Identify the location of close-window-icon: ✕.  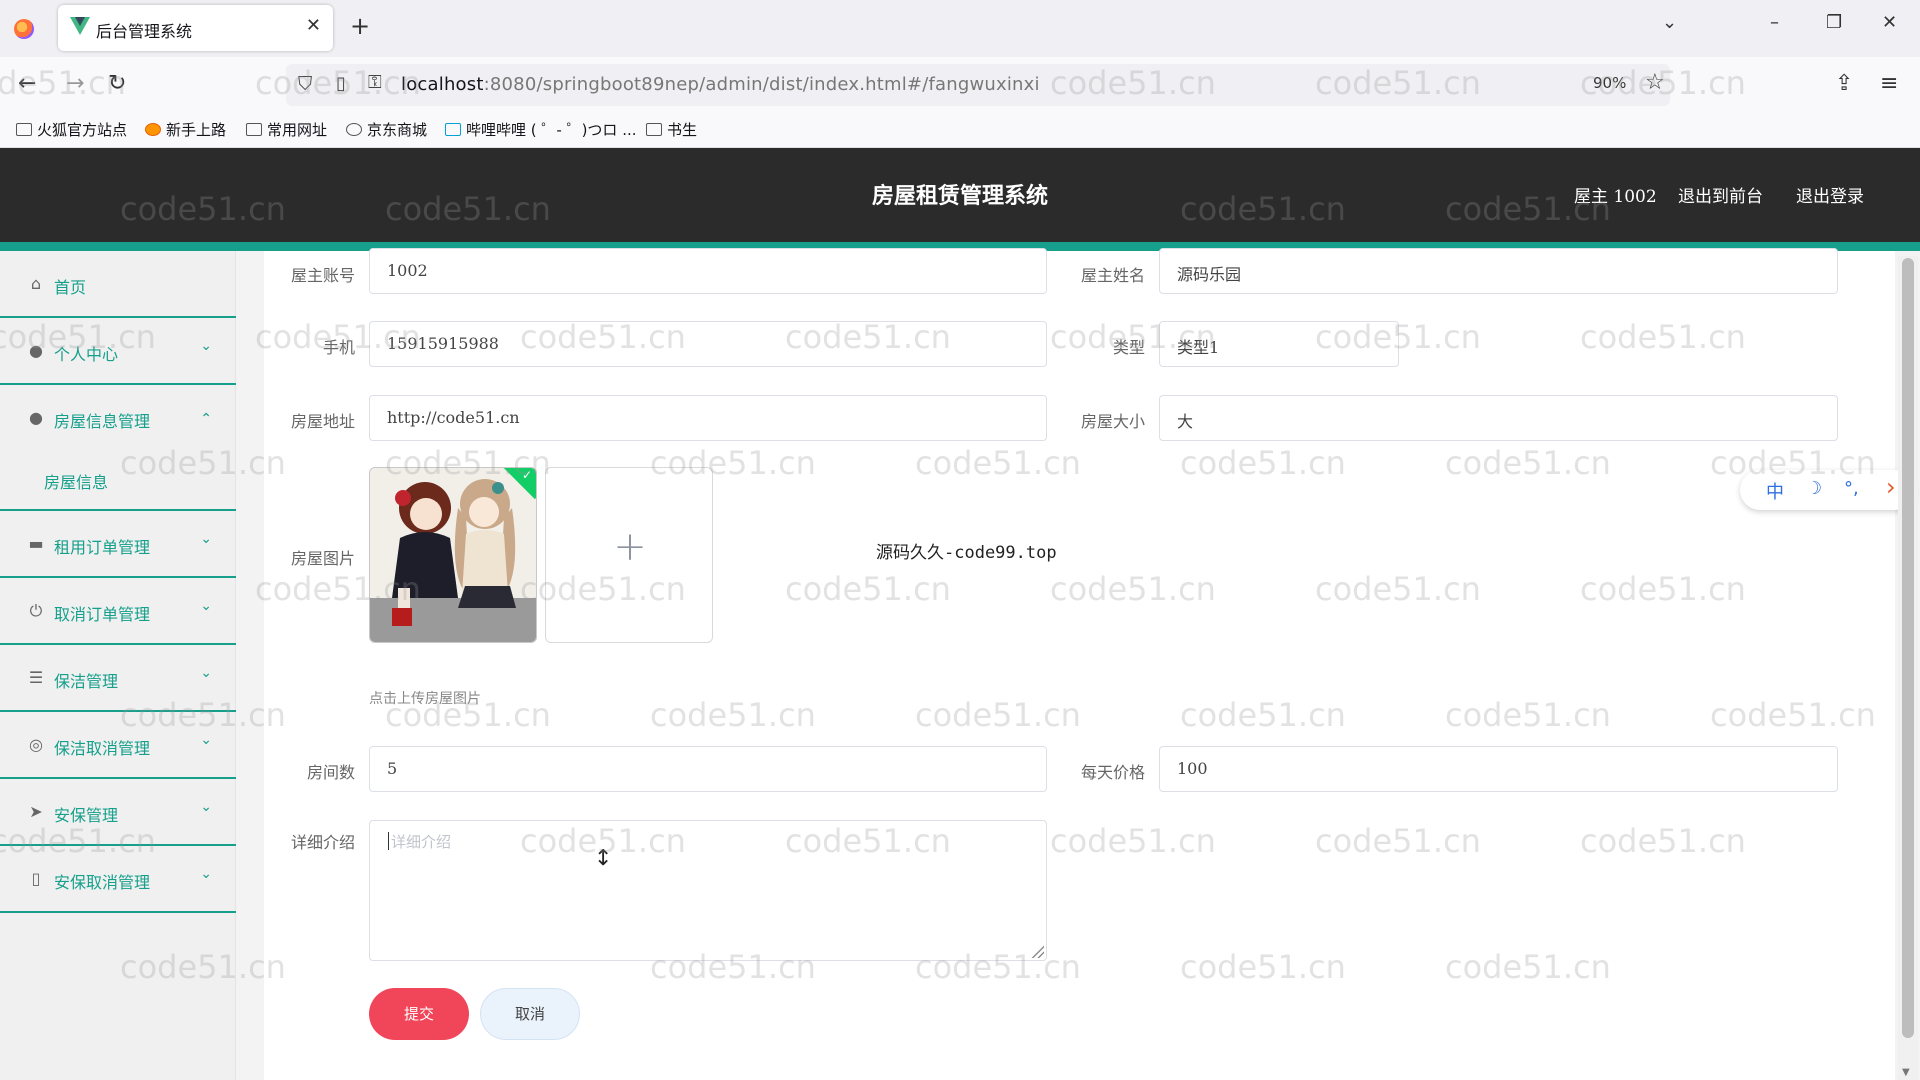
(1889, 22).